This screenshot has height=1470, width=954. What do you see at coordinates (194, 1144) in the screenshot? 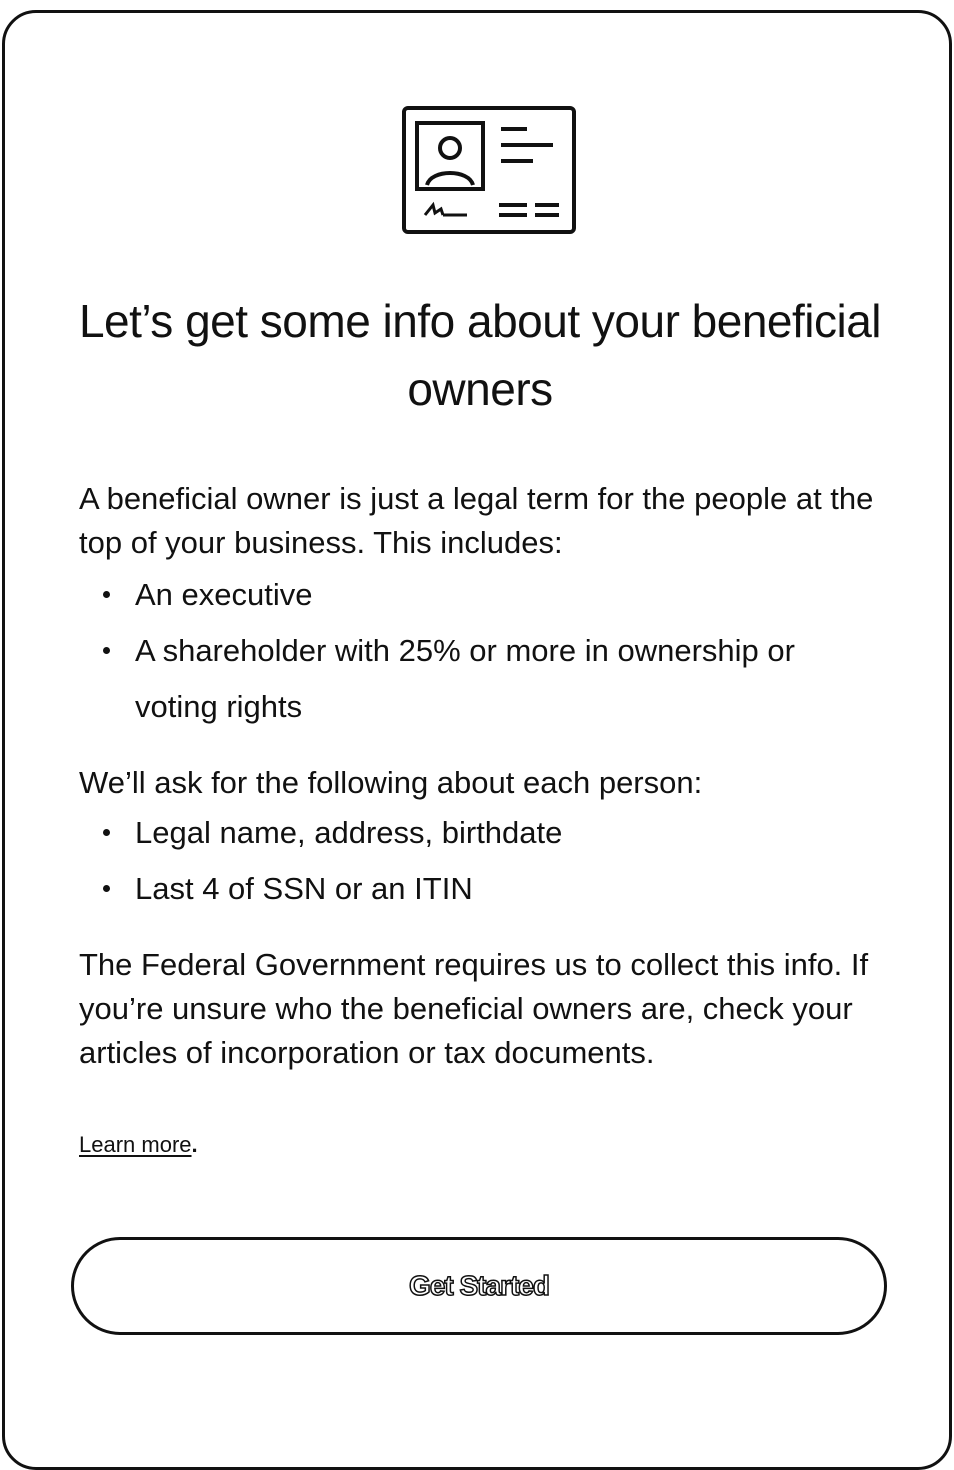
I see `learn-more-period: .` at bounding box center [194, 1144].